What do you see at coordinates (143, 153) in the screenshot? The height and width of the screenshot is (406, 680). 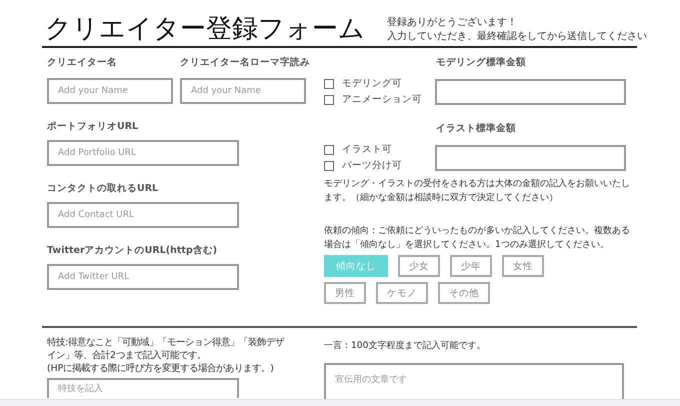 I see `url-input: Add Portfolio URL` at bounding box center [143, 153].